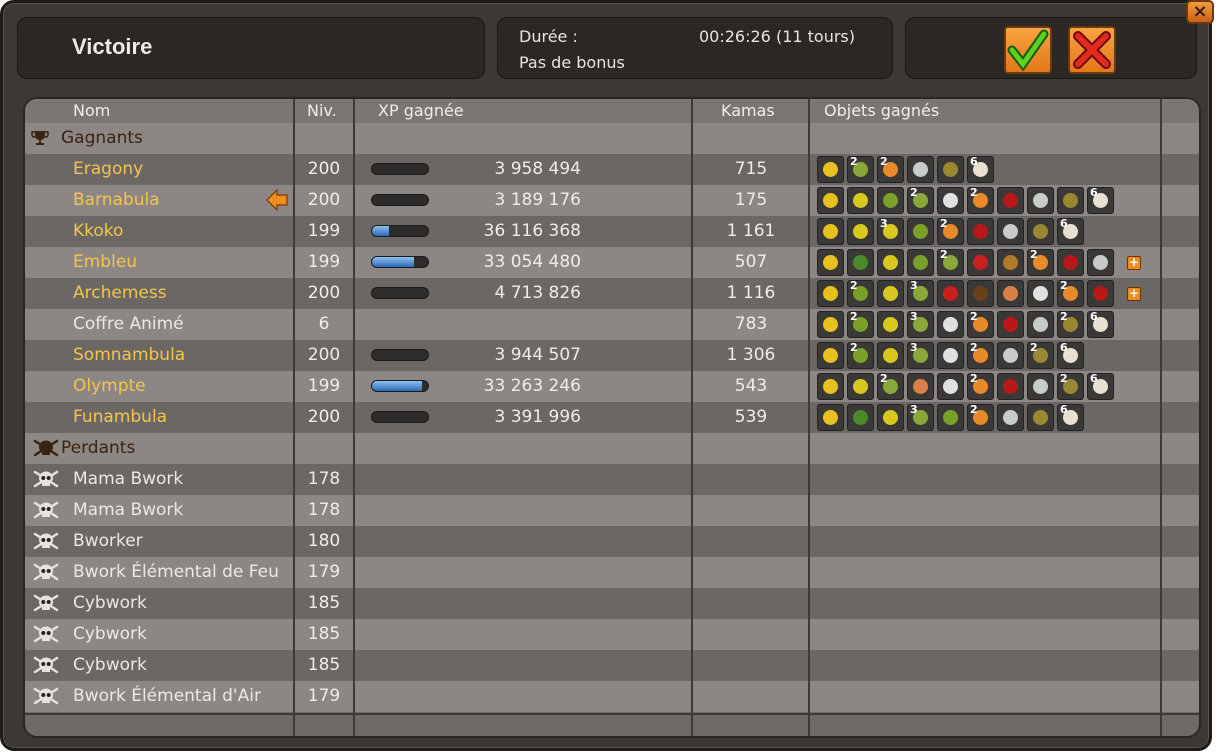 This screenshot has height=753, width=1218. What do you see at coordinates (1200, 12) in the screenshot?
I see `close-window-button: ×` at bounding box center [1200, 12].